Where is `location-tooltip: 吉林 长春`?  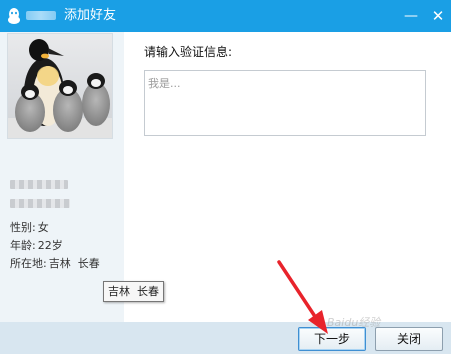
location-tooltip: 吉林 长春 is located at coordinates (133, 291).